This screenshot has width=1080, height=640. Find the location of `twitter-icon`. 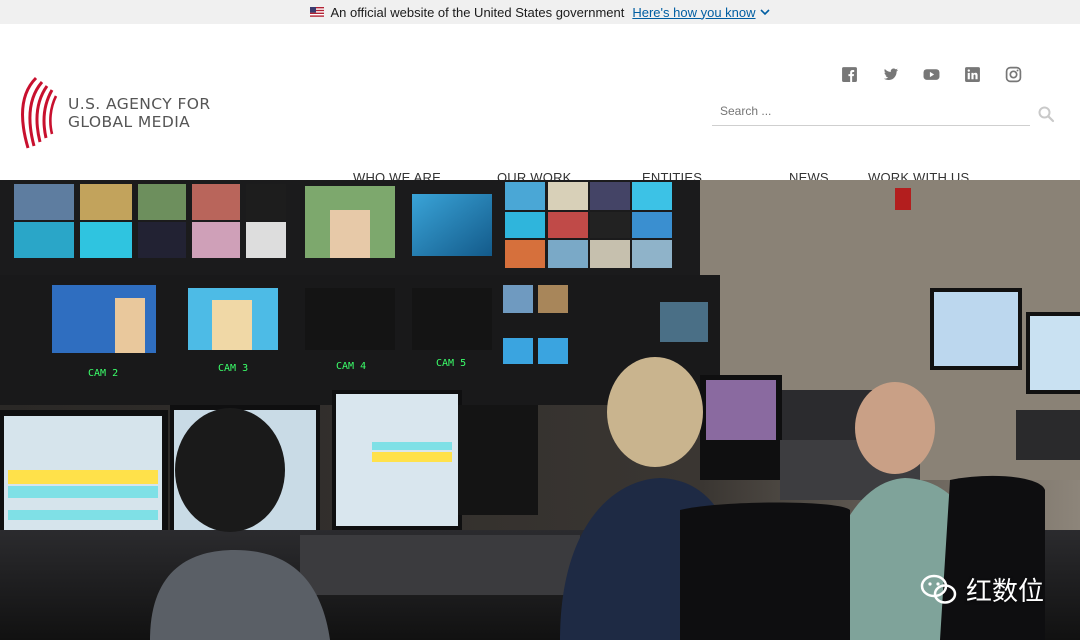

twitter-icon is located at coordinates (890, 74).